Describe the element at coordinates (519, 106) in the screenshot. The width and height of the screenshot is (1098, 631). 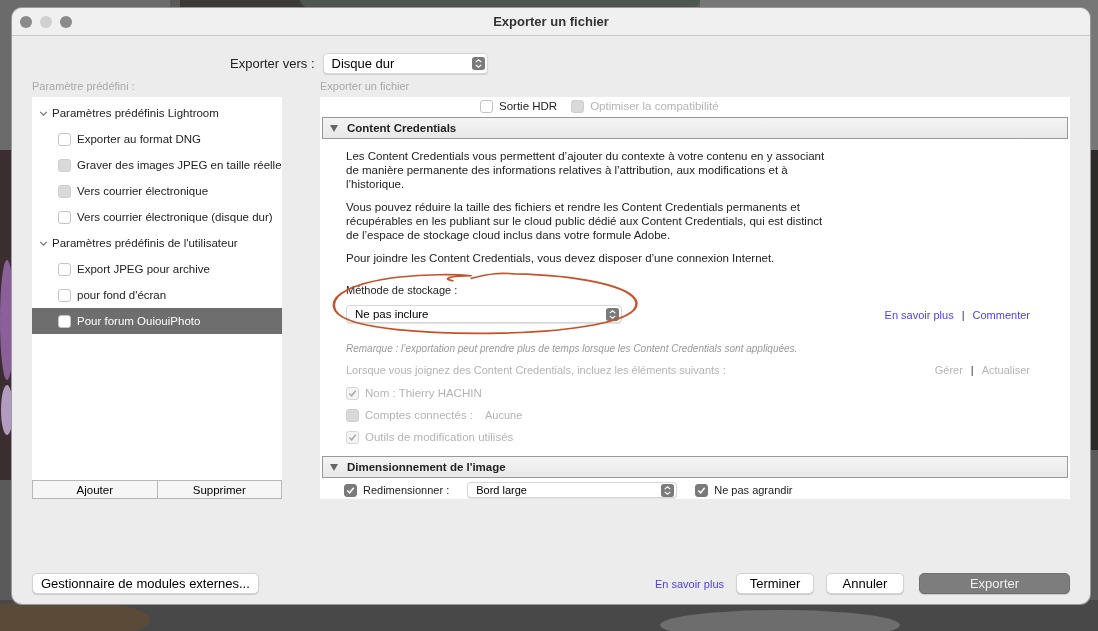
I see `option-checkbox: Sortie HDR` at that location.